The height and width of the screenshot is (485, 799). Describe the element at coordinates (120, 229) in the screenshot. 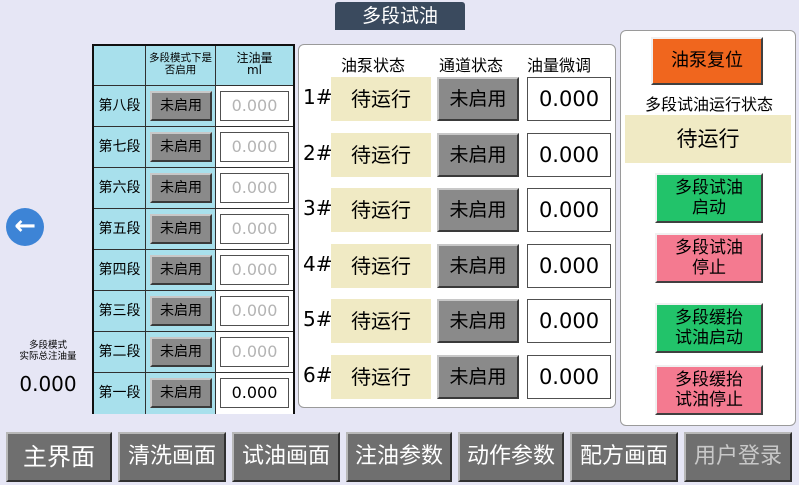

I see `segment-name: 第五段` at that location.